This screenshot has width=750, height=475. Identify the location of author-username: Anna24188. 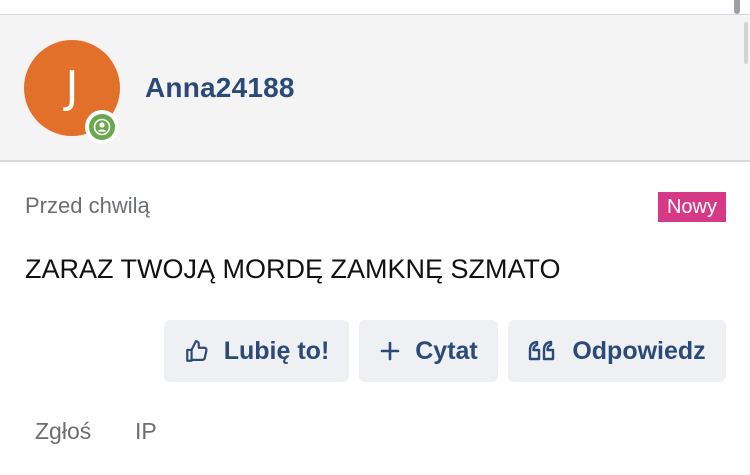
(220, 88).